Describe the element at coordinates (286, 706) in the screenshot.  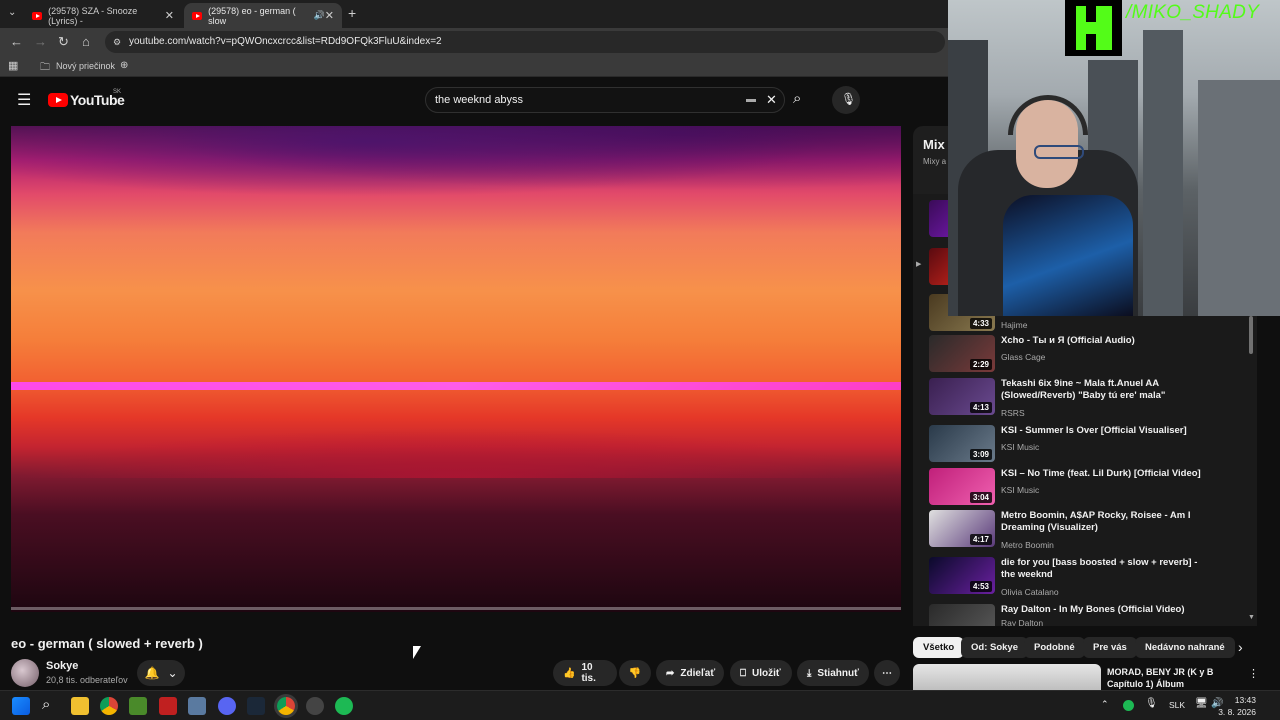
I see `chrome-active-icon` at that location.